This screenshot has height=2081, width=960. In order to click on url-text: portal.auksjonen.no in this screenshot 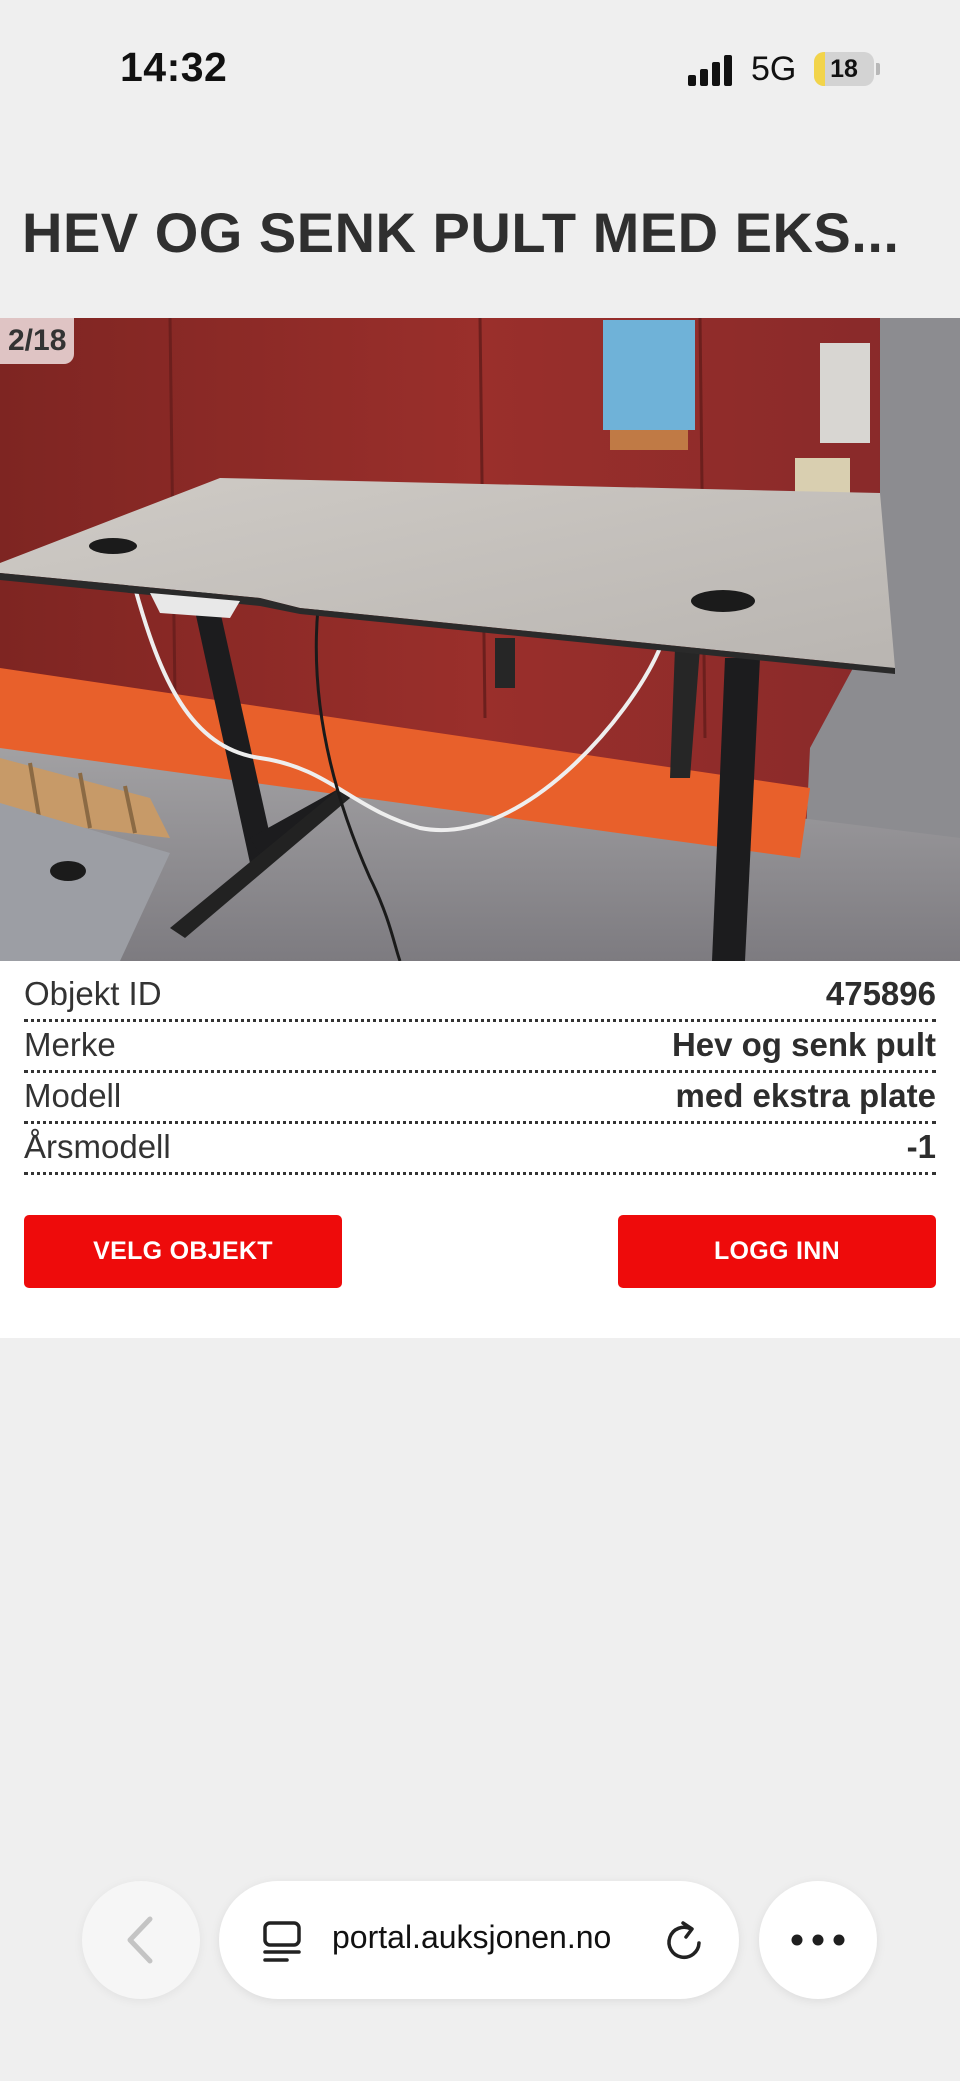, I will do `click(472, 1937)`.